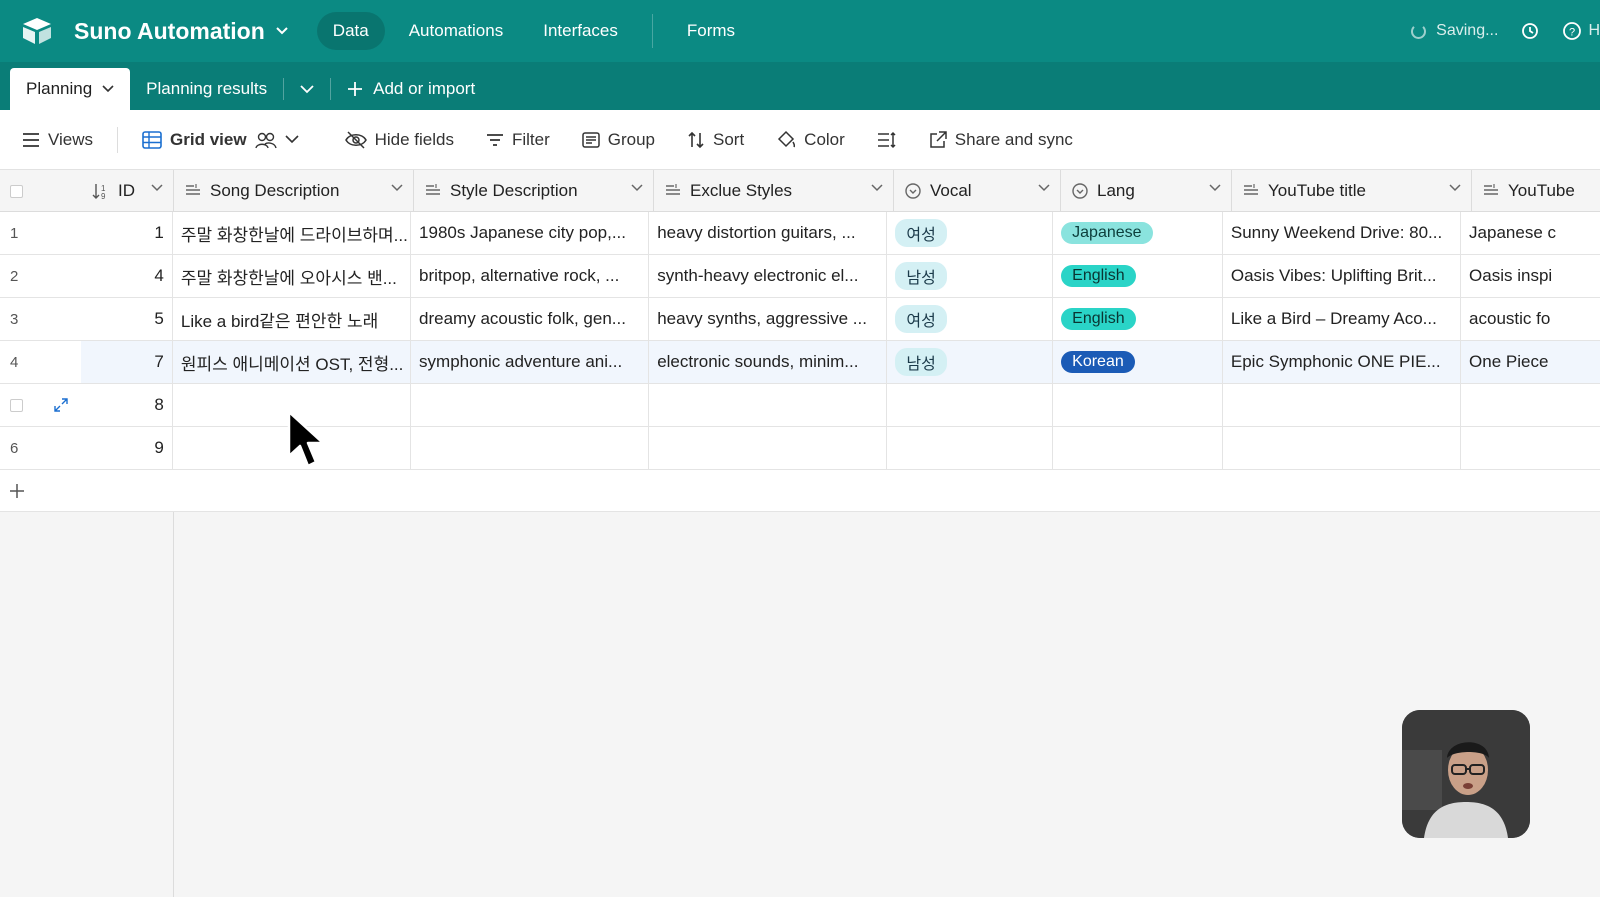 The width and height of the screenshot is (1600, 897). What do you see at coordinates (127, 448) in the screenshot?
I see `cell-id: 9` at bounding box center [127, 448].